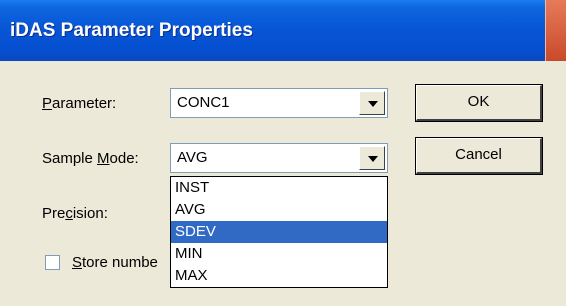 This screenshot has width=566, height=306. I want to click on precision-label-accel: c, so click(69, 213).